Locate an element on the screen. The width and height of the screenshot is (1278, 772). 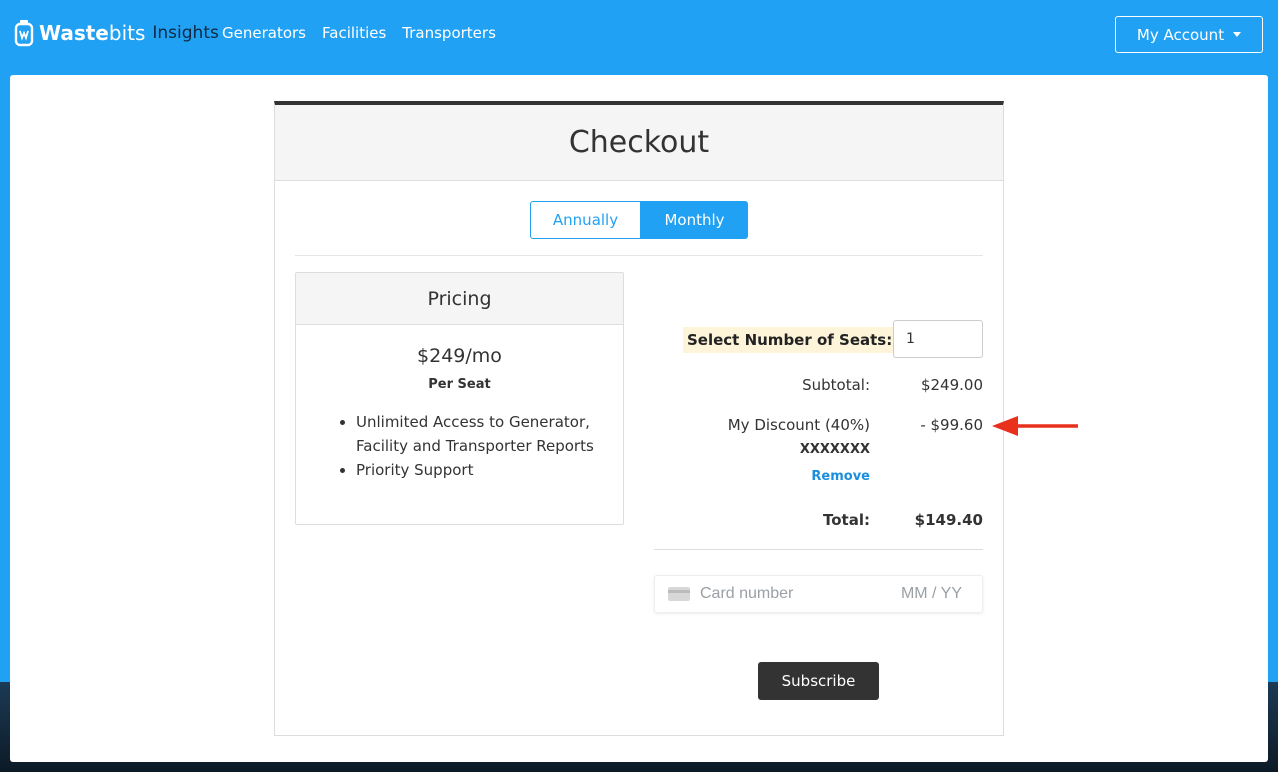
total-label: Total: is located at coordinates (846, 520).